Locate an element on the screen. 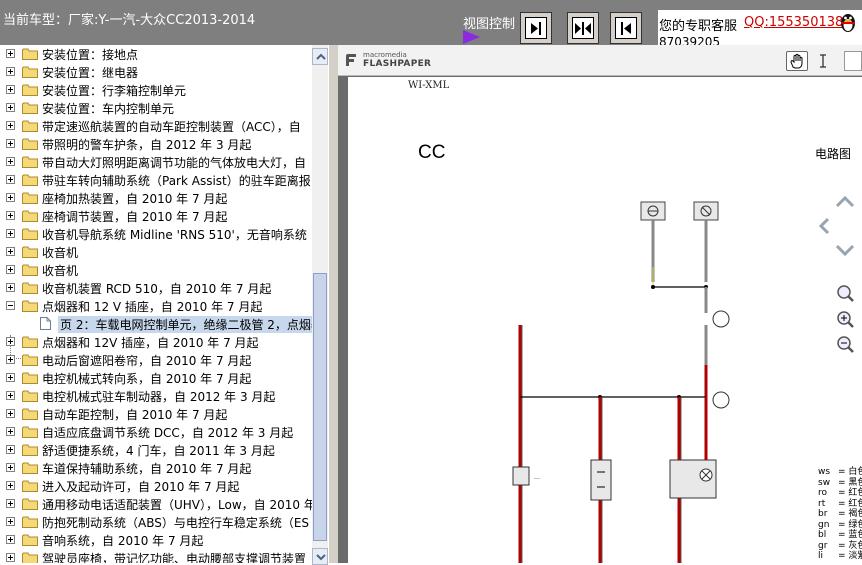 Image resolution: width=862 pixels, height=565 pixels. tree-folder-item: 带驻车转向辅助系统（Park Assist）的驻车距离报 is located at coordinates (156, 180).